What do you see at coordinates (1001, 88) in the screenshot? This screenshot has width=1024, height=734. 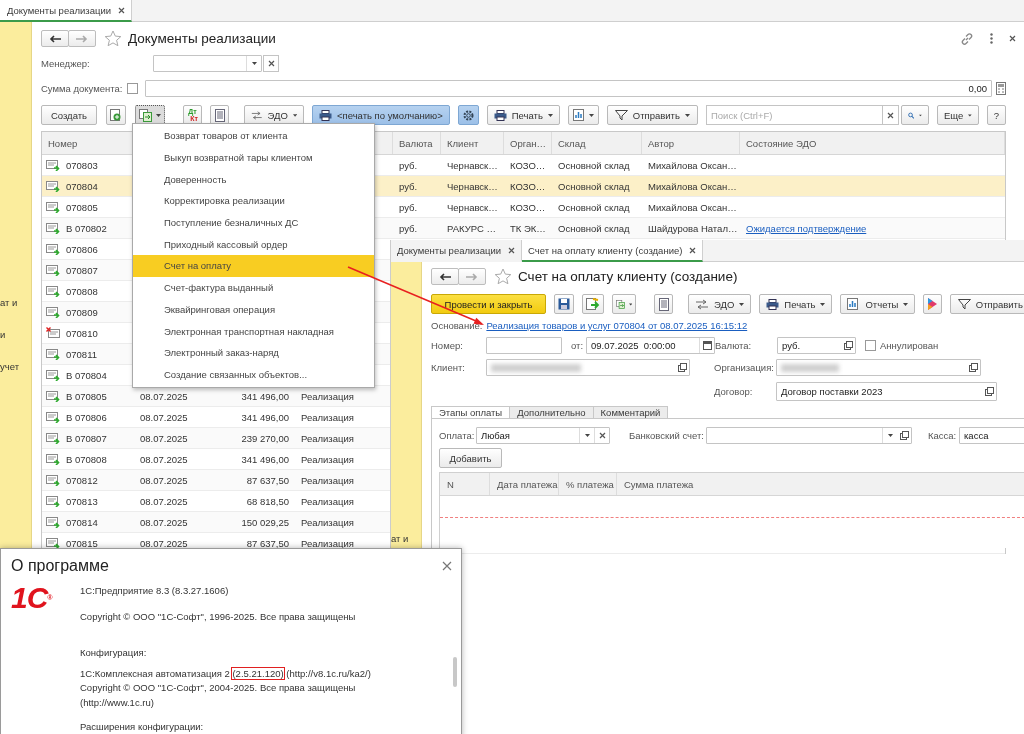 I see `calculator-icon` at bounding box center [1001, 88].